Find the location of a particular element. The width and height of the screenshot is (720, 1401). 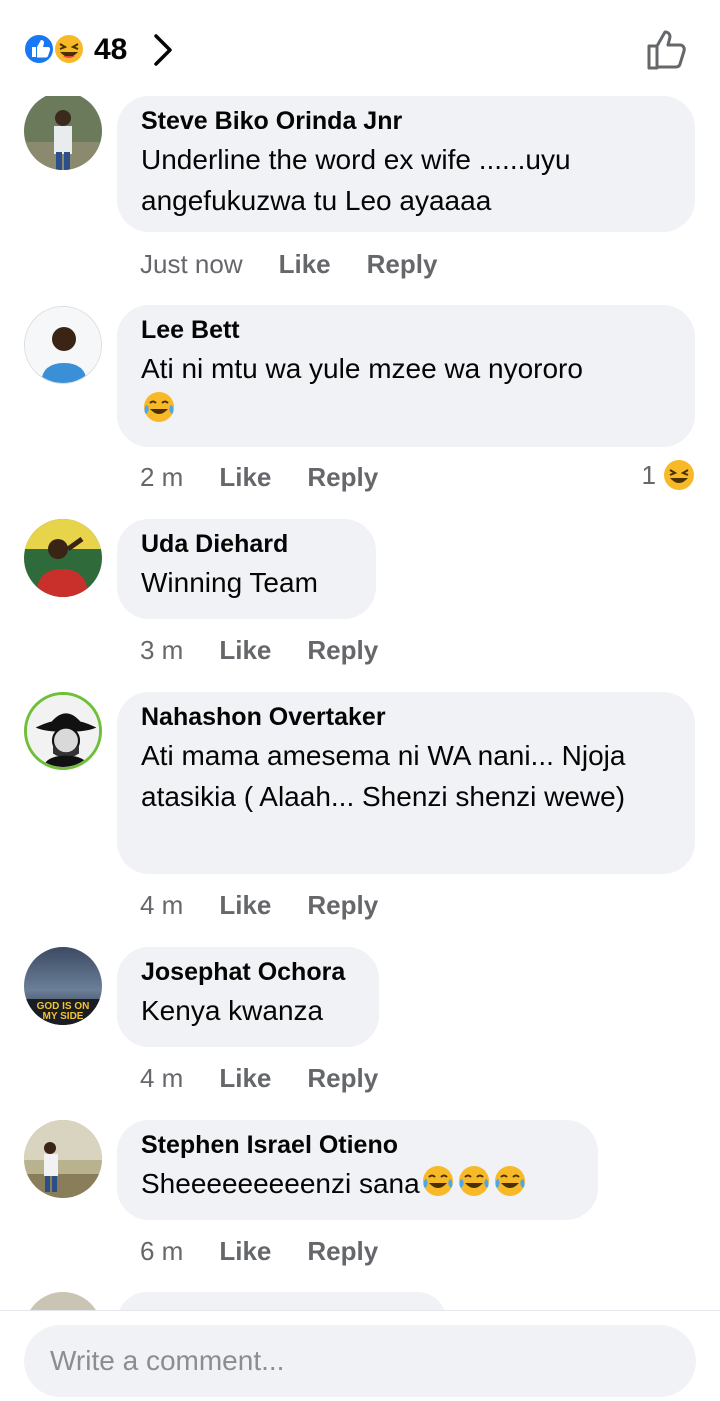

comment-text-wrap: Ati ni mtu wa yule mzee wa nyororo is located at coordinates (406, 389).